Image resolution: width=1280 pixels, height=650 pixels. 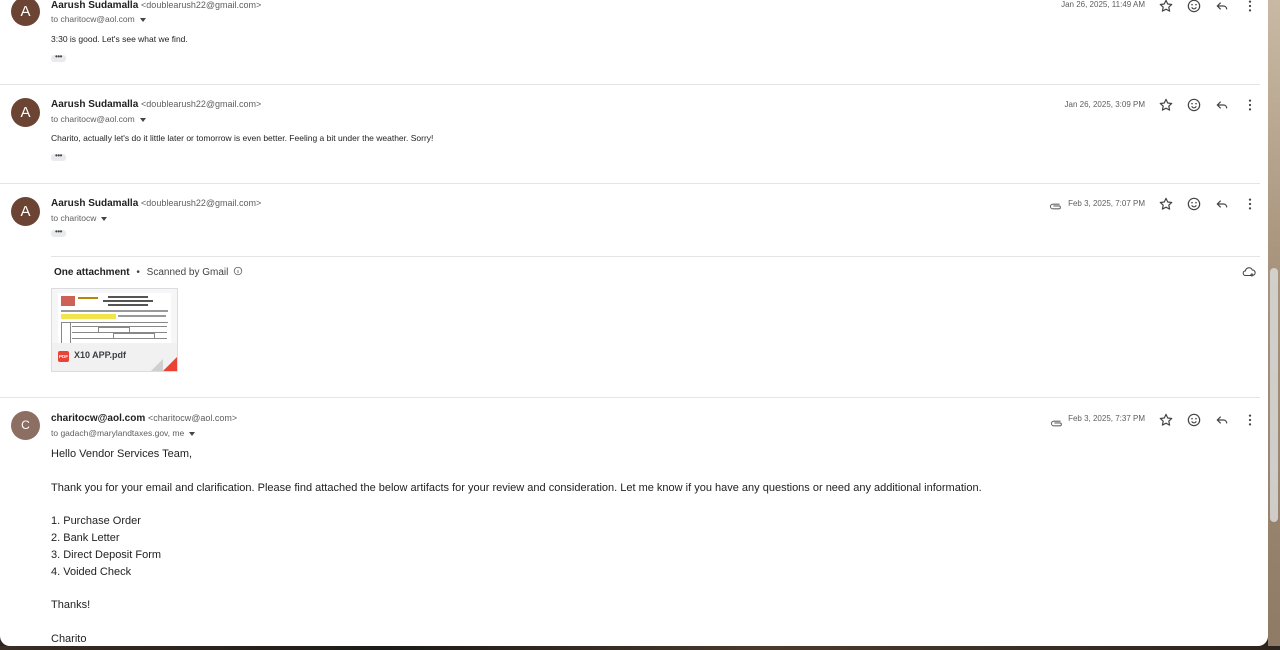 What do you see at coordinates (69, 639) in the screenshot?
I see `body-line: Charito` at bounding box center [69, 639].